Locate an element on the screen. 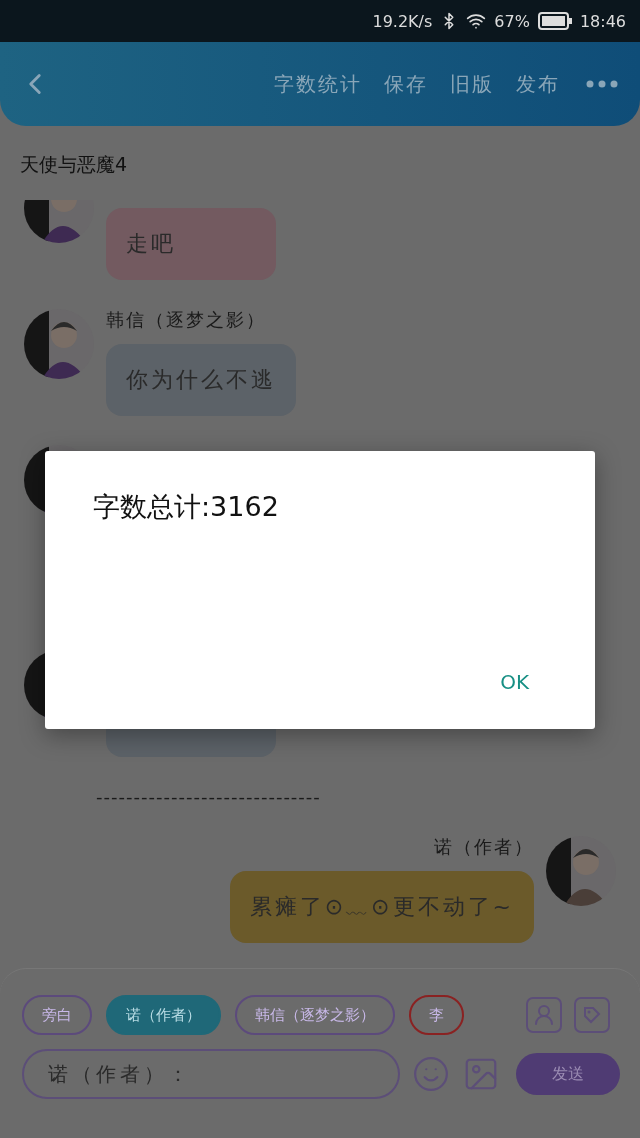 The height and width of the screenshot is (1138, 640). header-action: 发布 is located at coordinates (538, 84).